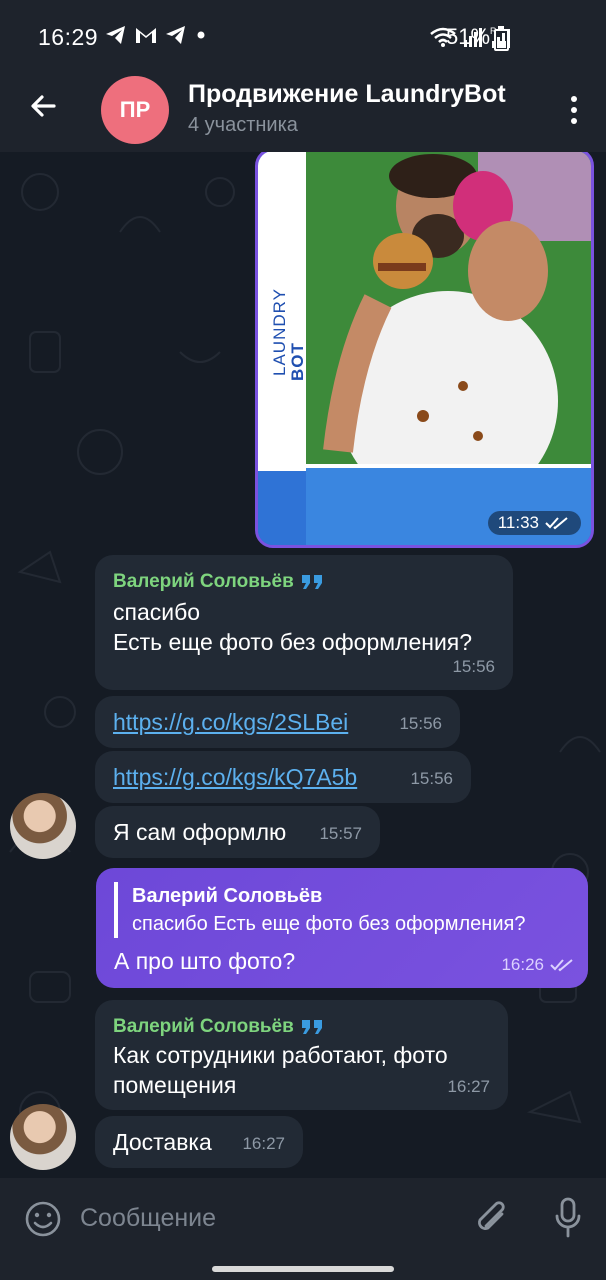 Image resolution: width=606 pixels, height=1280 pixels. I want to click on group-avatar-initials: ПР, so click(135, 109).